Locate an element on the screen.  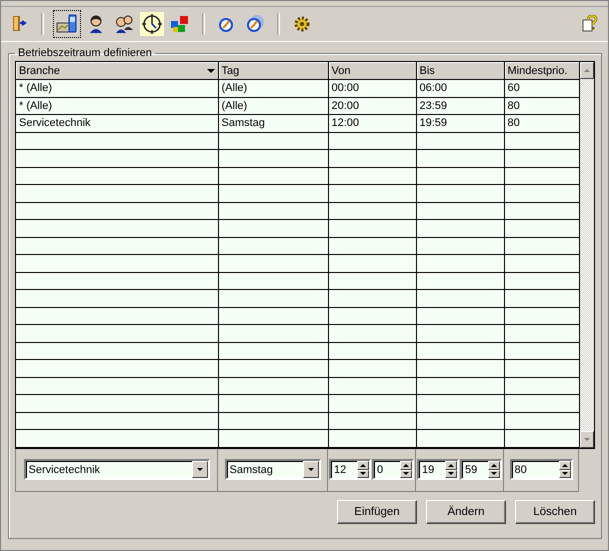
door-icon is located at coordinates (19, 24).